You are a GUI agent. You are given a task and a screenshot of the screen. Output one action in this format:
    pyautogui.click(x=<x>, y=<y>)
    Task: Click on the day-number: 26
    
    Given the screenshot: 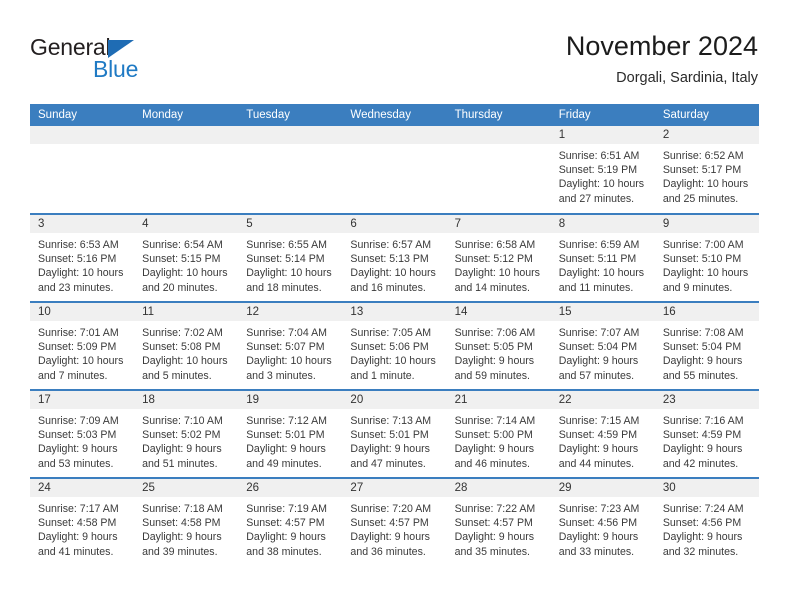 What is the action you would take?
    pyautogui.click(x=290, y=488)
    